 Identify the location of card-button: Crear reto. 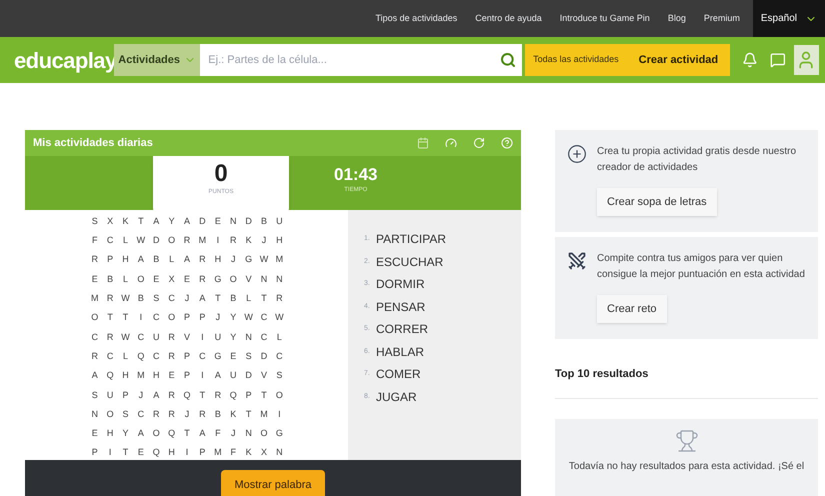
(632, 309).